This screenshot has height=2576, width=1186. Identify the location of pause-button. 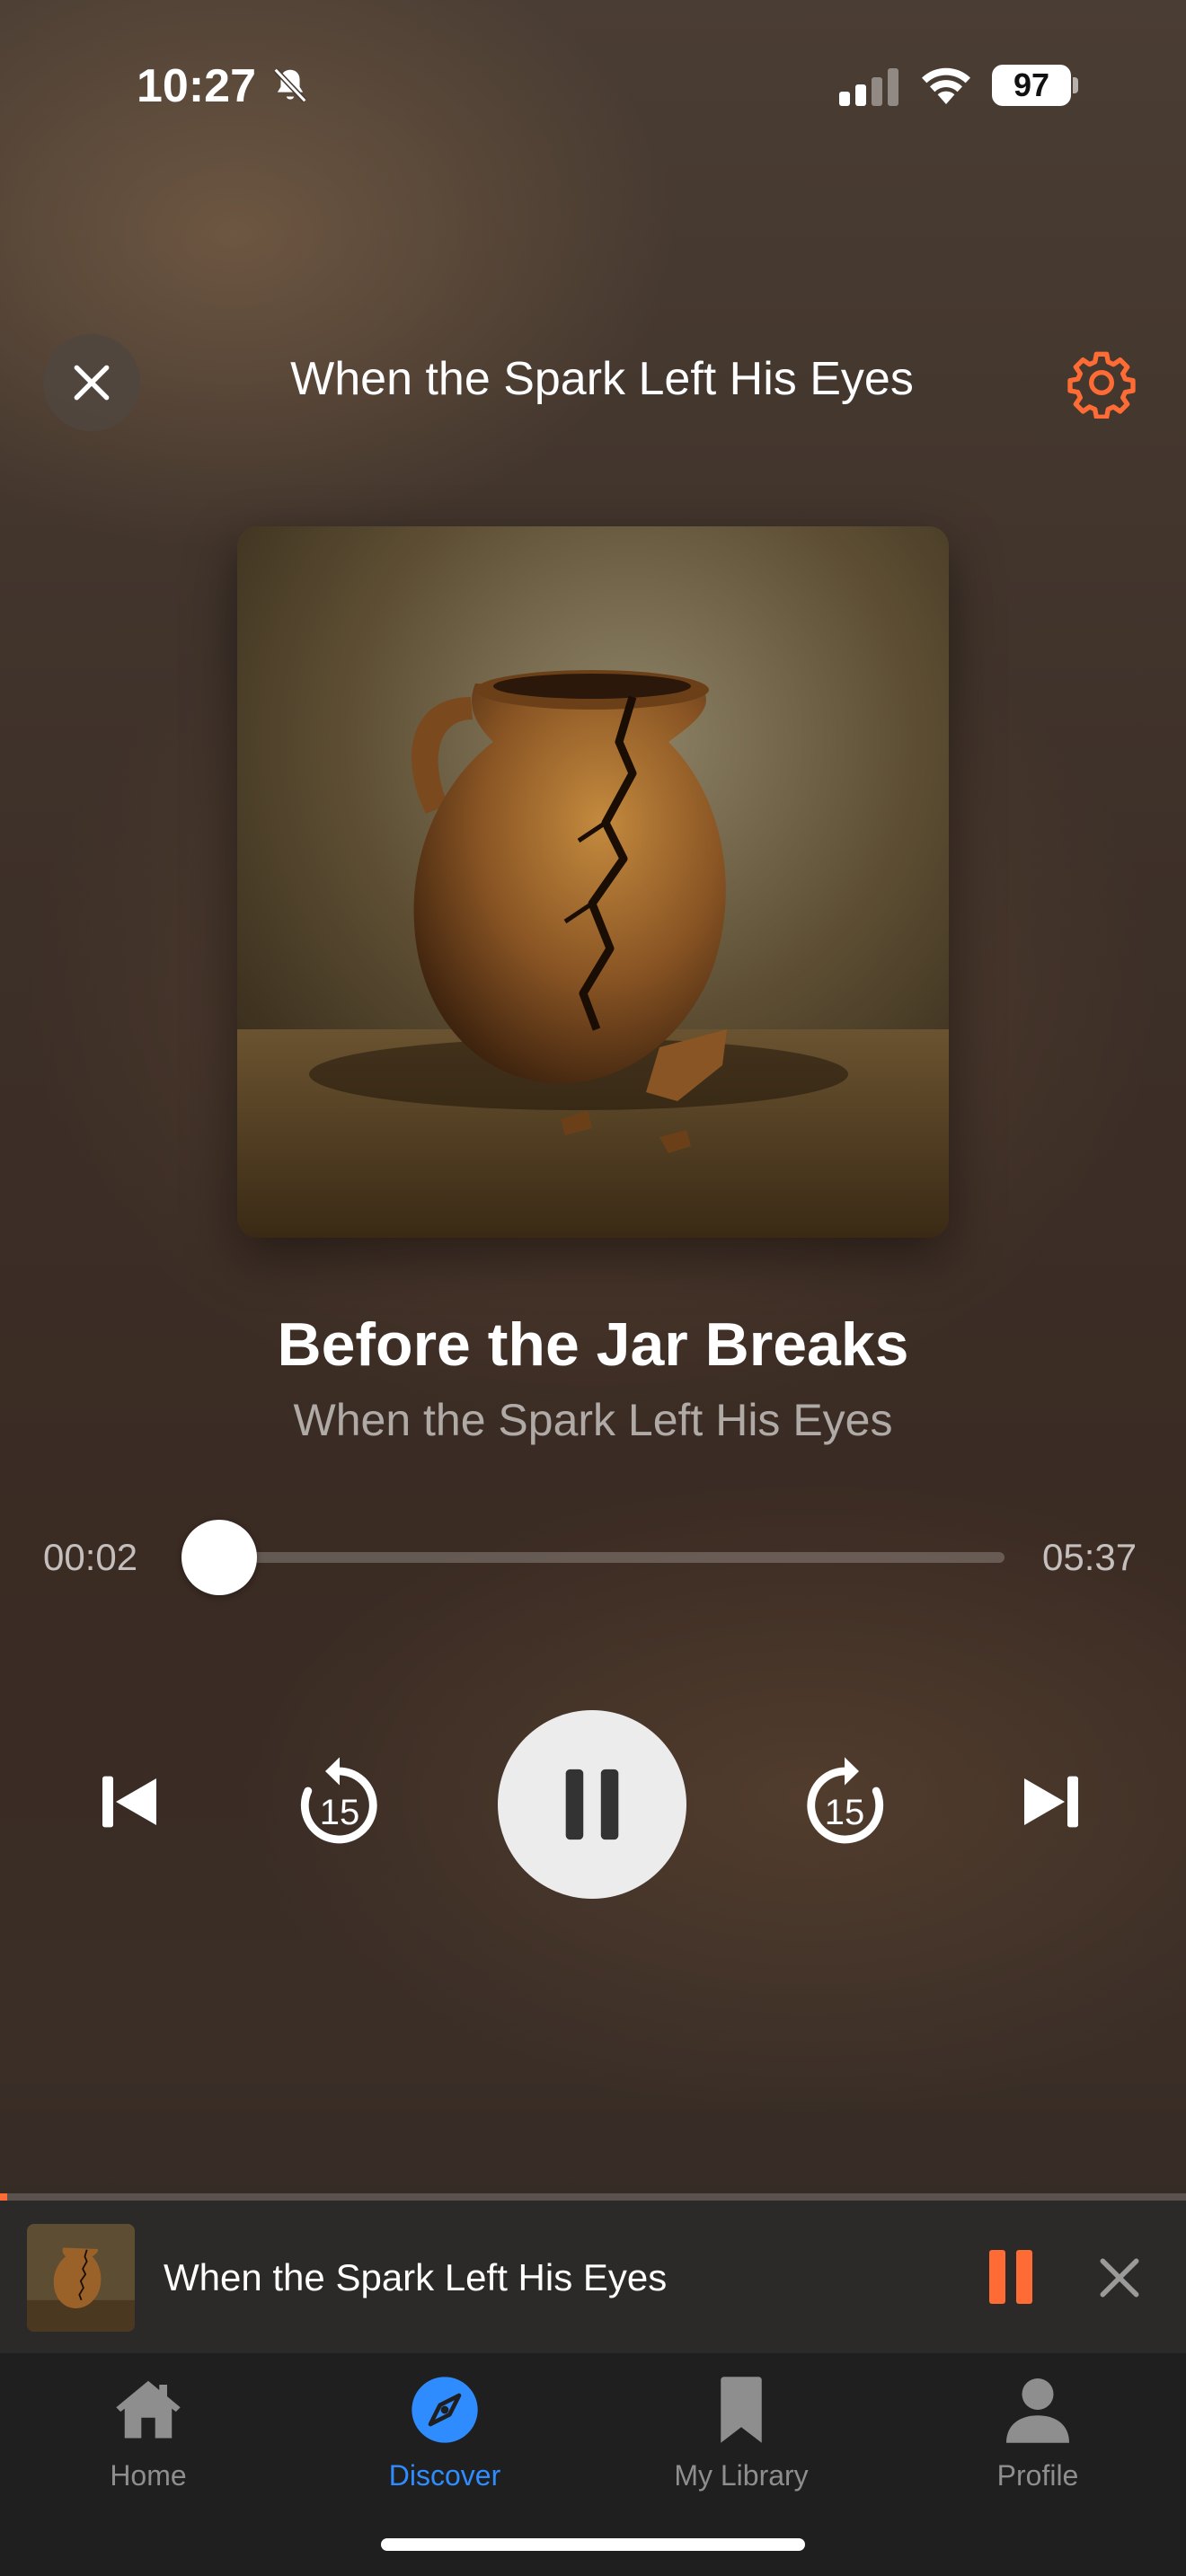
(592, 1804).